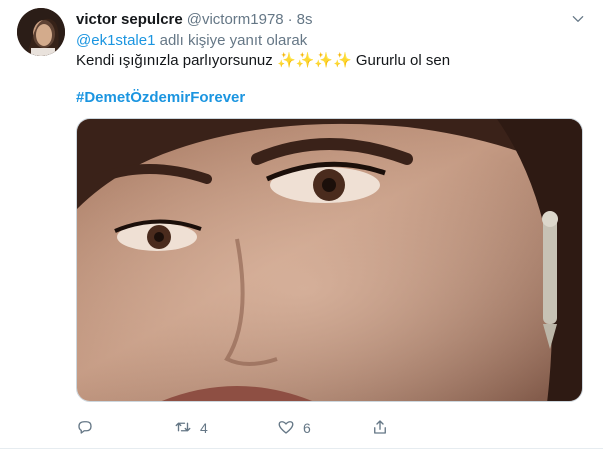 The image size is (603, 449). Describe the element at coordinates (231, 40) in the screenshot. I see `reply-context-text: adlı kişiye yanıt olarak` at that location.